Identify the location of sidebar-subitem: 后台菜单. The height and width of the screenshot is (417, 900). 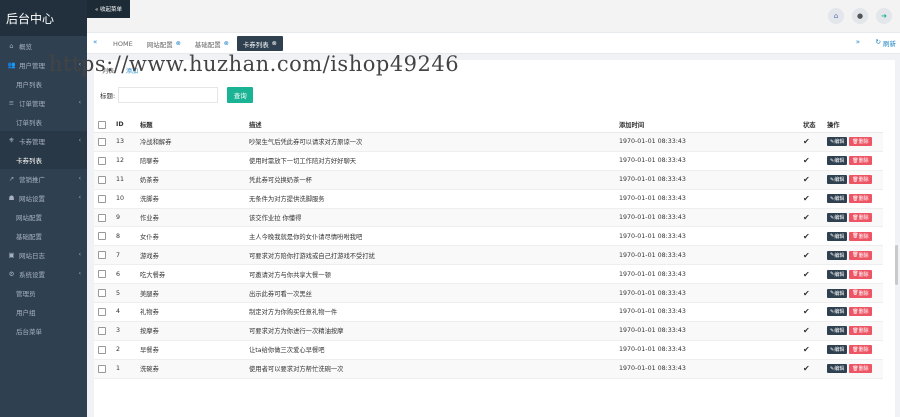
(43, 330).